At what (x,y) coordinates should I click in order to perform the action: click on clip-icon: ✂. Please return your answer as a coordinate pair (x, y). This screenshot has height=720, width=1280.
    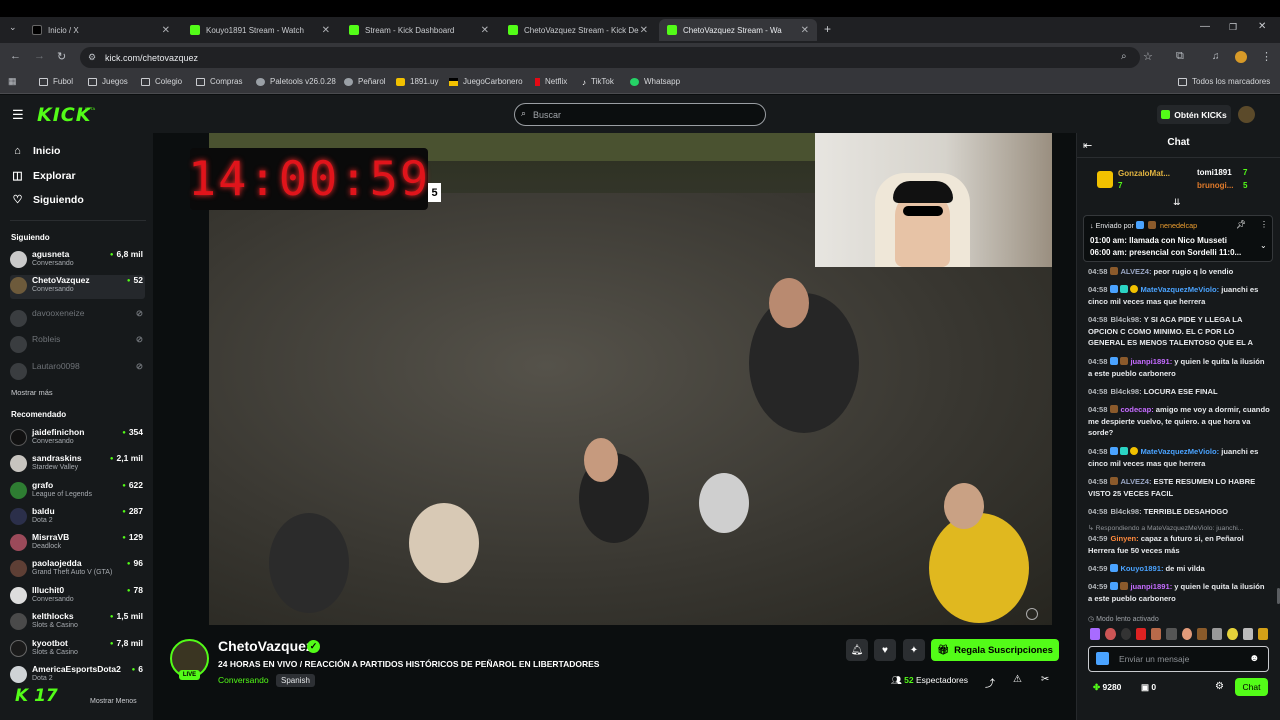
    Looking at the image, I should click on (1045, 679).